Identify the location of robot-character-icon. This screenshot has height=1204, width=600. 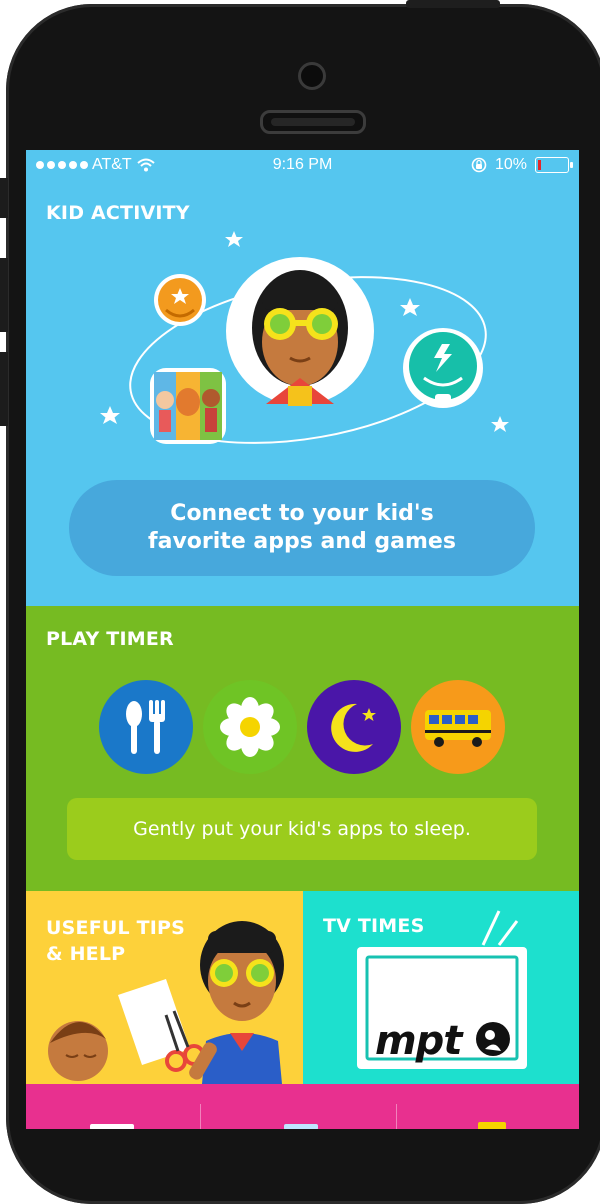
(443, 368).